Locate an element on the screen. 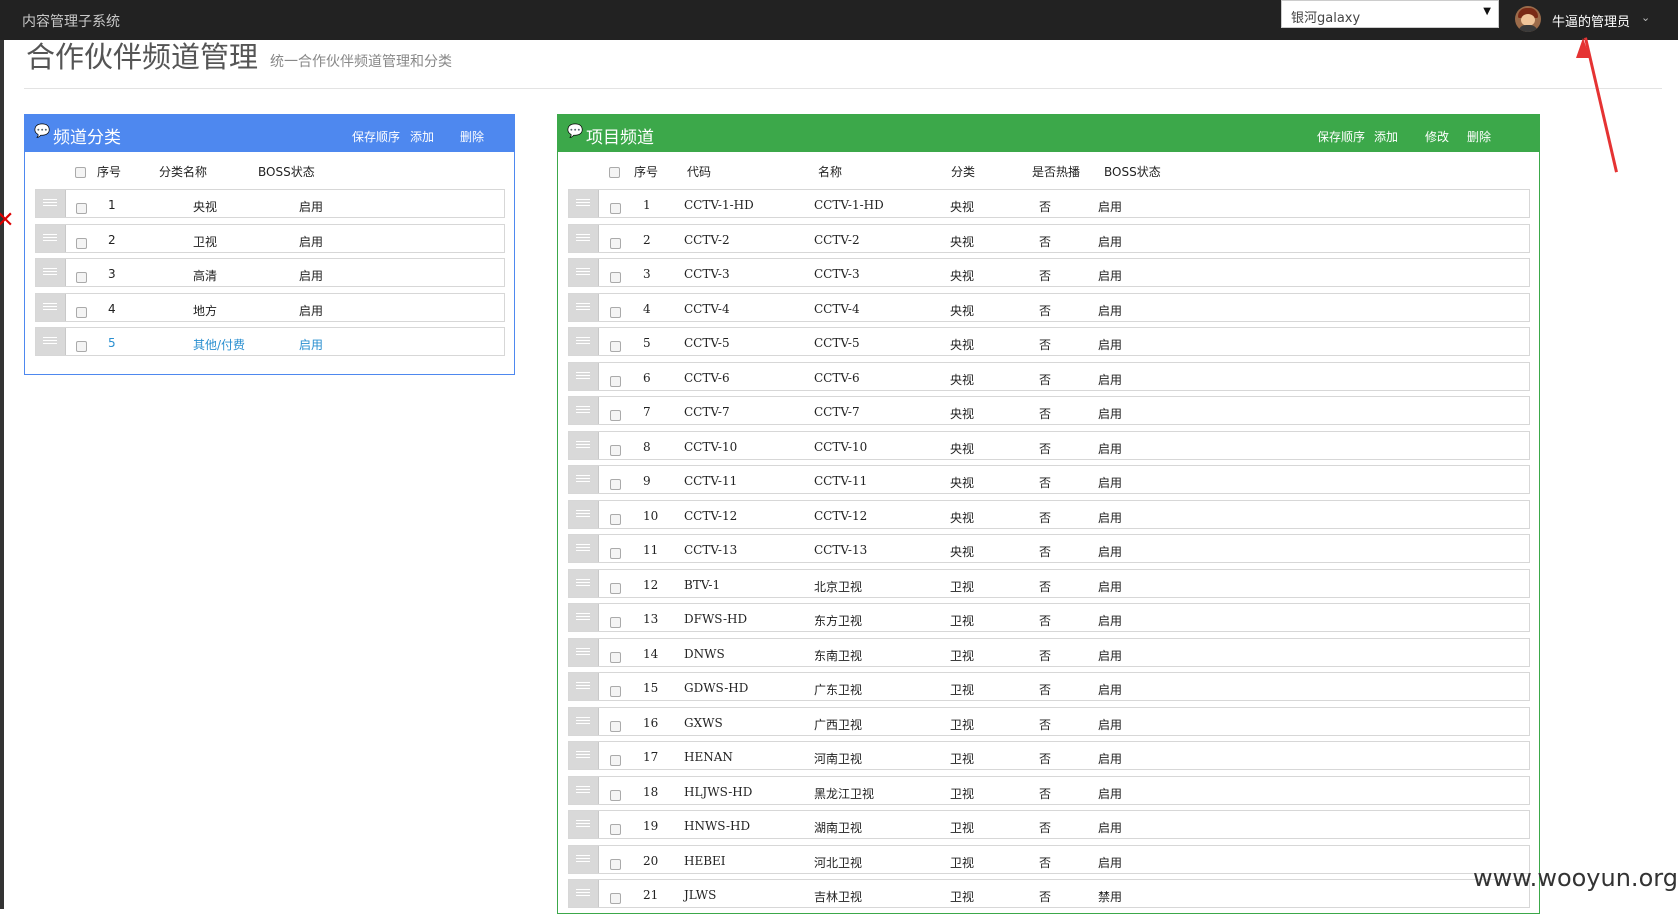  table-row: 14 DNWS 东南卫视 卫视 否 启用 is located at coordinates (1049, 652).